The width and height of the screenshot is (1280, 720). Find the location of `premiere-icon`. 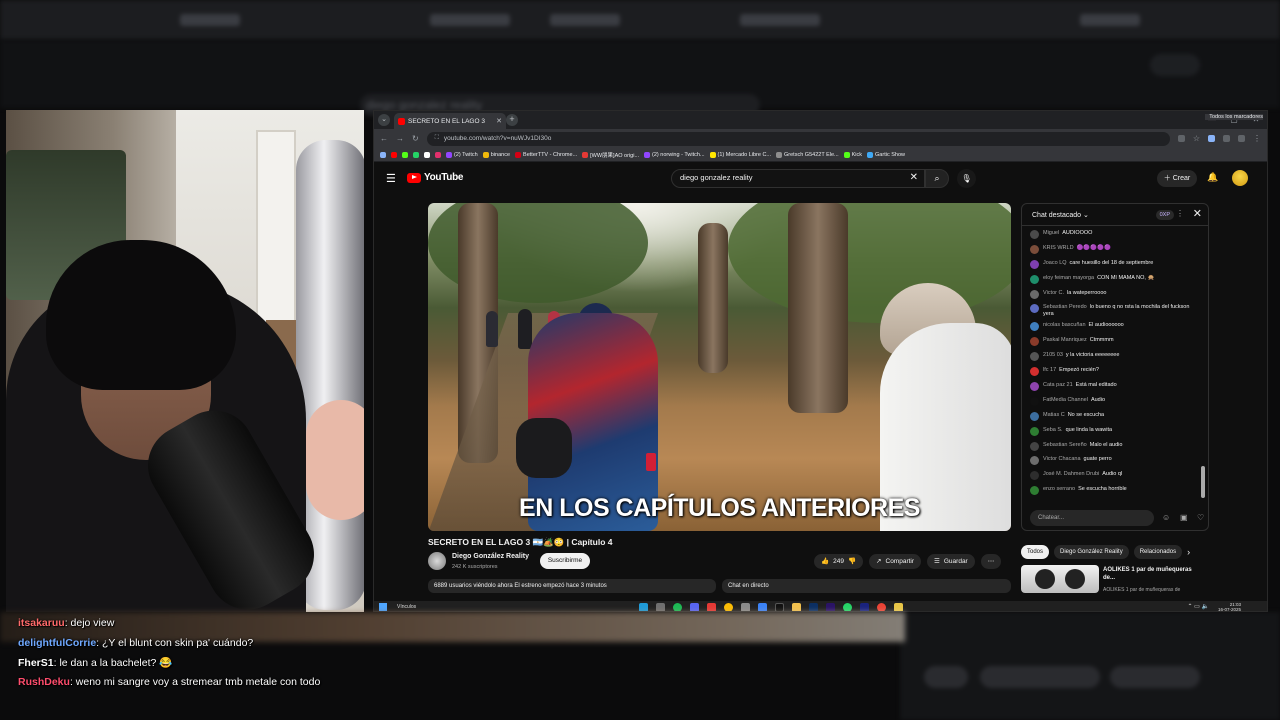

premiere-icon is located at coordinates (830, 607).